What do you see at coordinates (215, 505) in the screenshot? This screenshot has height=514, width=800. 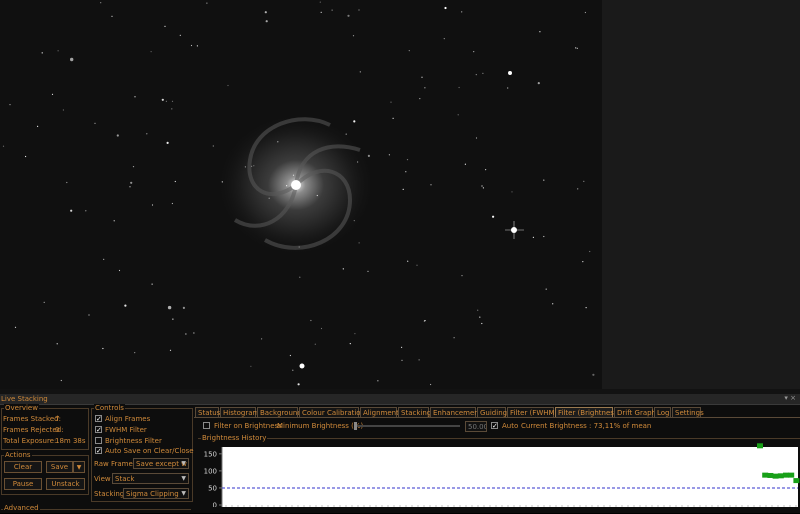 I see `y-tick-label: 0` at bounding box center [215, 505].